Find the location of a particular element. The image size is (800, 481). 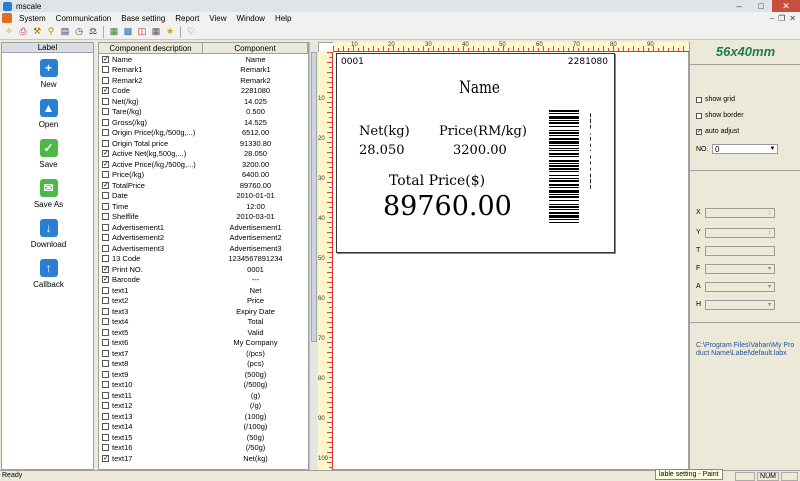

table-row: Tare(/kg) 0.500 is located at coordinates (203, 112).